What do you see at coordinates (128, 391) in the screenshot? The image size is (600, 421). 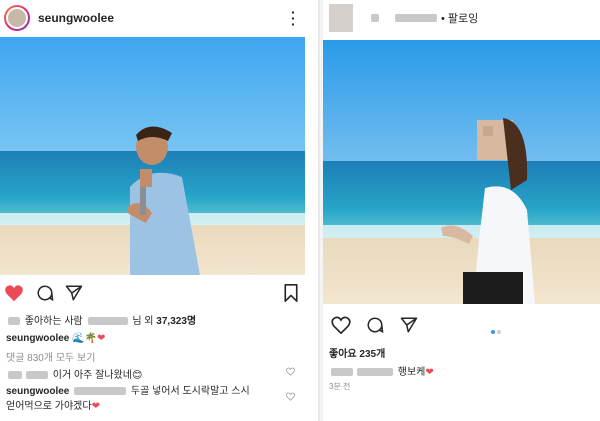 I see `comment-row: seungwoolee 두골 넣어서 도시락말고 스시` at bounding box center [128, 391].